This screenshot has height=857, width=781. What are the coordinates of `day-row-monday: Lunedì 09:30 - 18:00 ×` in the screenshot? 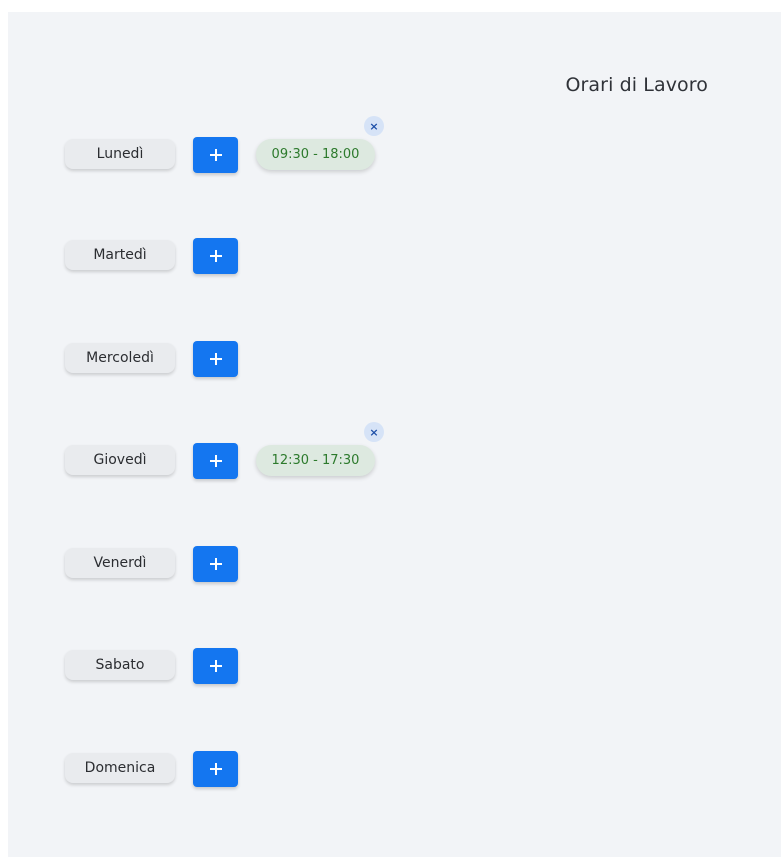 It's located at (315, 144).